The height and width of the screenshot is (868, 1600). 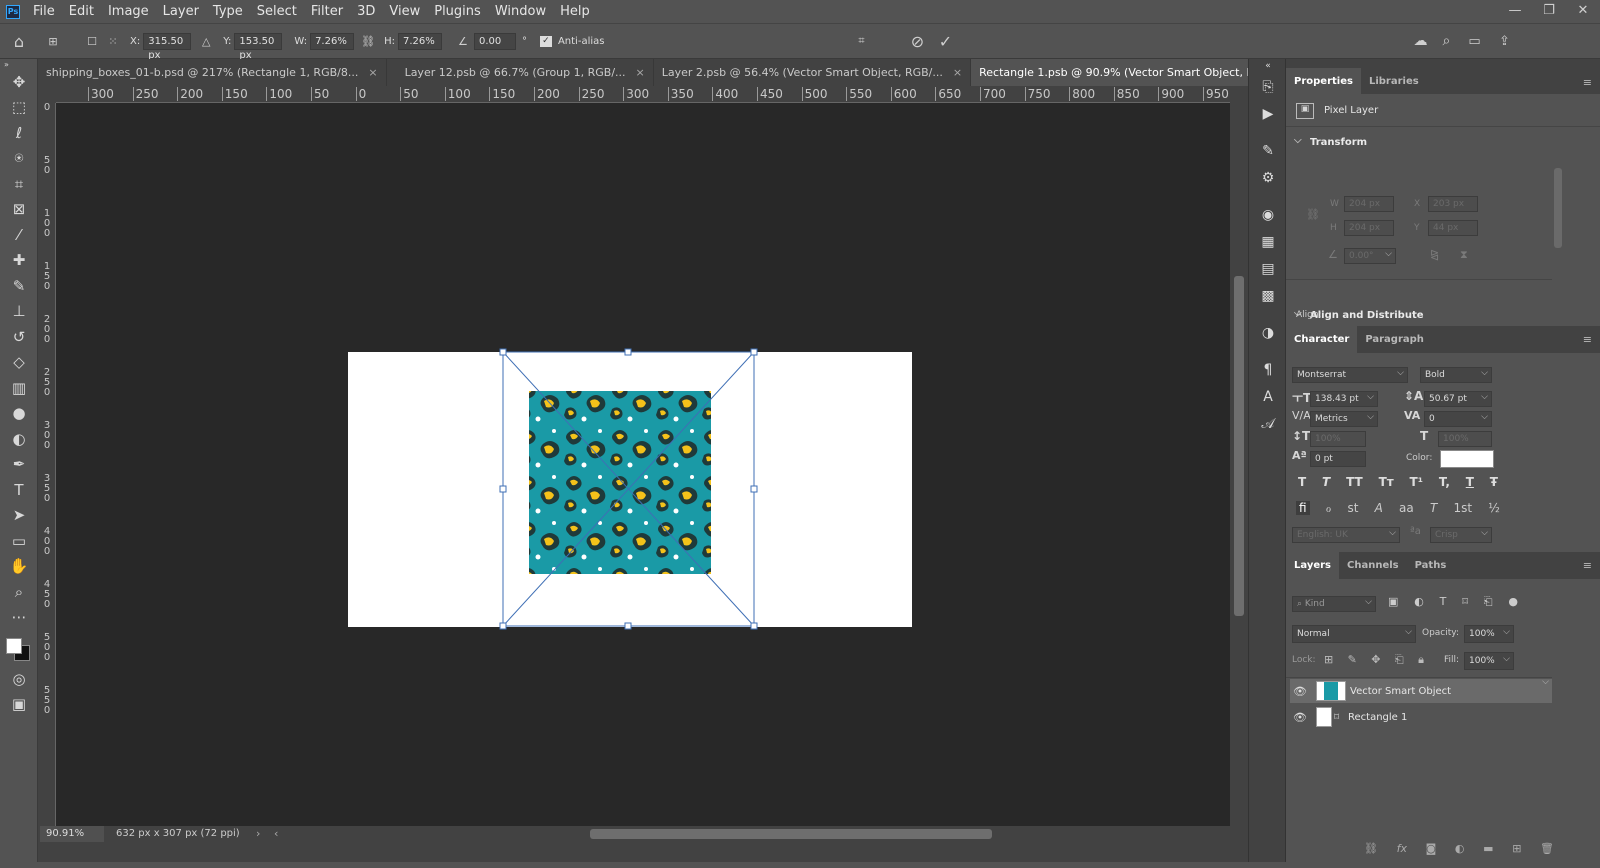 I want to click on reference-point-icon: ⊞, so click(x=53, y=41).